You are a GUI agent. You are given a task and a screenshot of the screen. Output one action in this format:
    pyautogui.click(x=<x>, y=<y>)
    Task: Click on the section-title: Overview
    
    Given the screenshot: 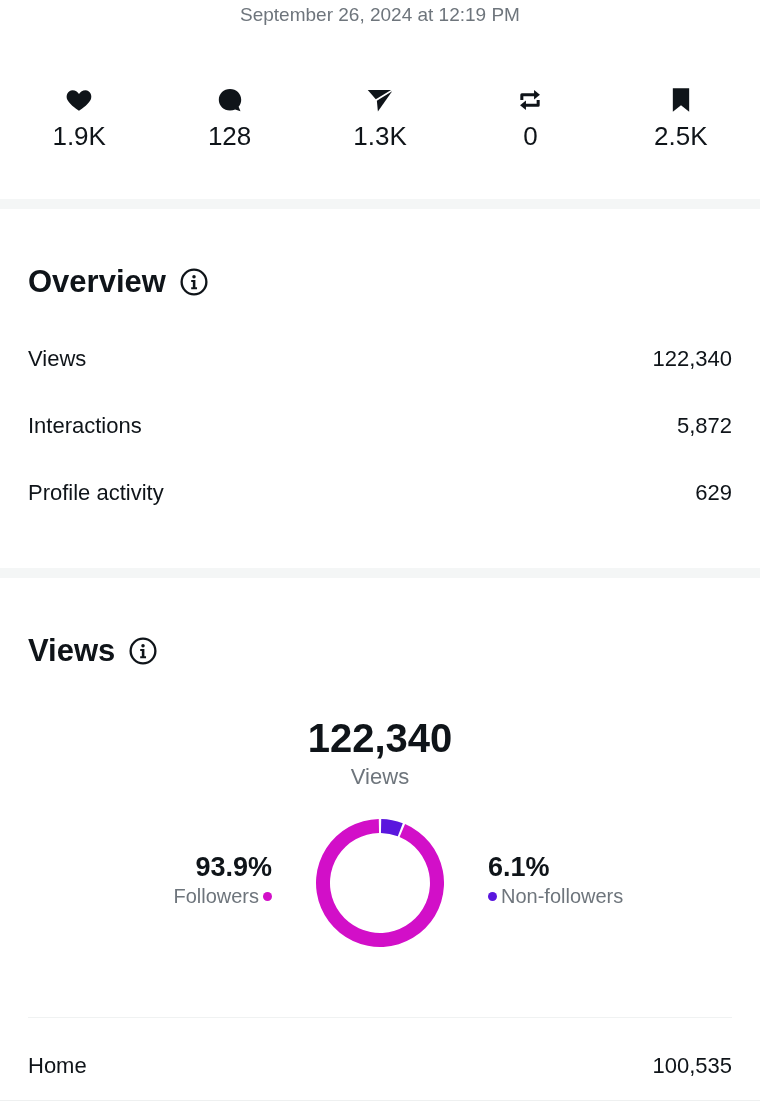 What is the action you would take?
    pyautogui.click(x=97, y=282)
    